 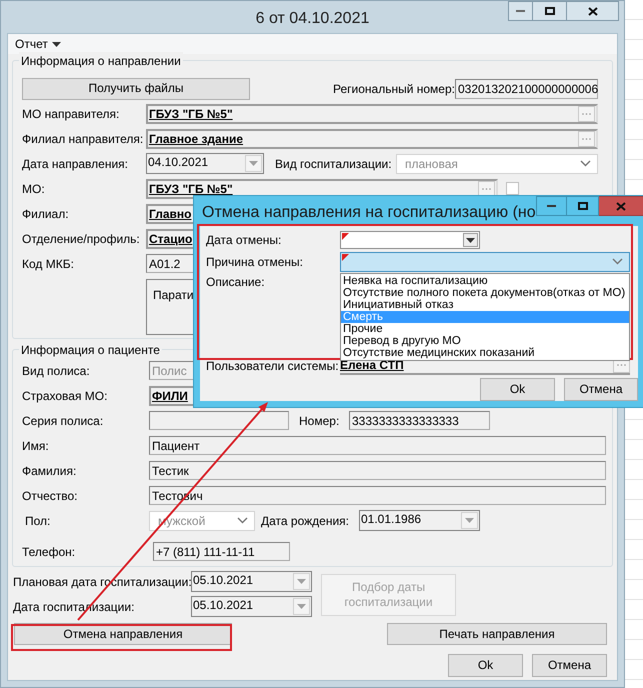 I want to click on date-field: 01.01.1986, so click(x=419, y=520).